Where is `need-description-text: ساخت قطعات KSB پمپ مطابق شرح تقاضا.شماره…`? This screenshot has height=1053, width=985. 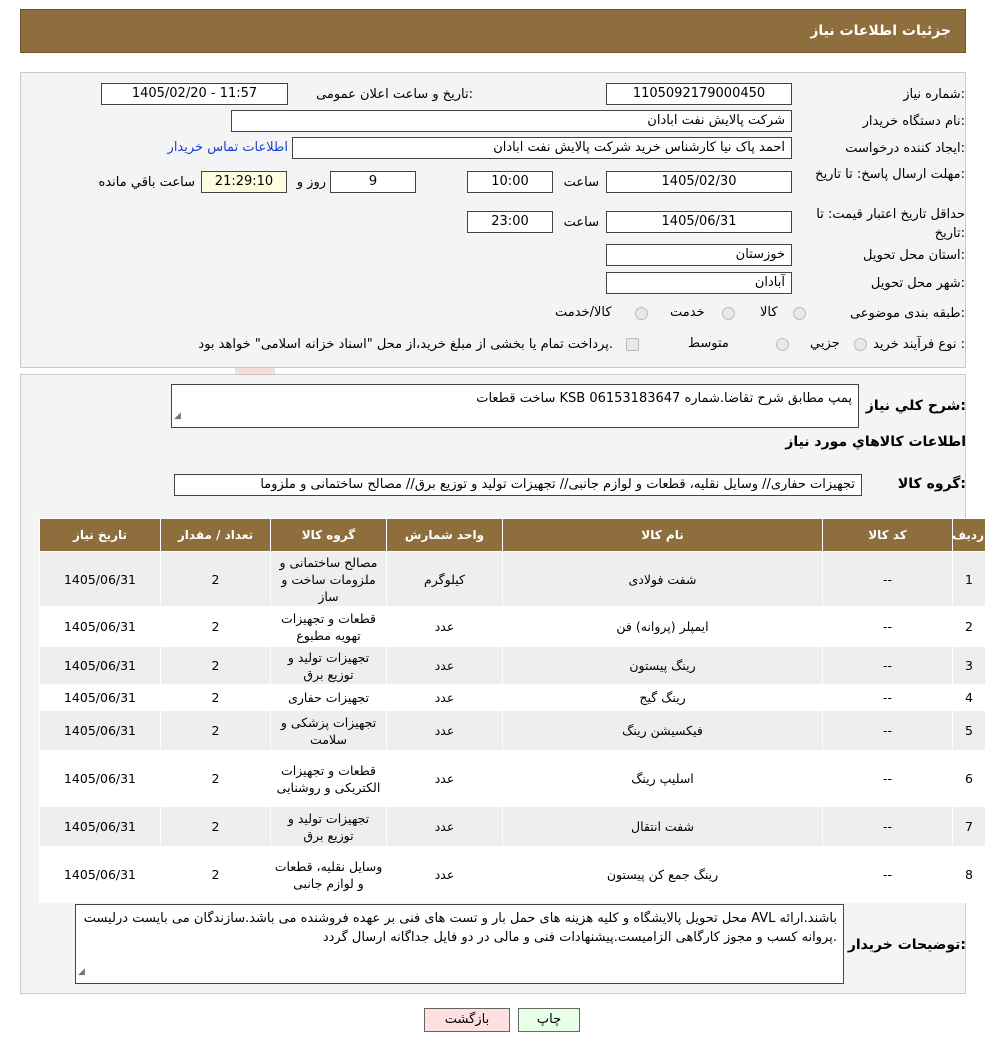
need-description-text: ساخت قطعات KSB پمپ مطابق شرح تقاضا.شماره… is located at coordinates (664, 398).